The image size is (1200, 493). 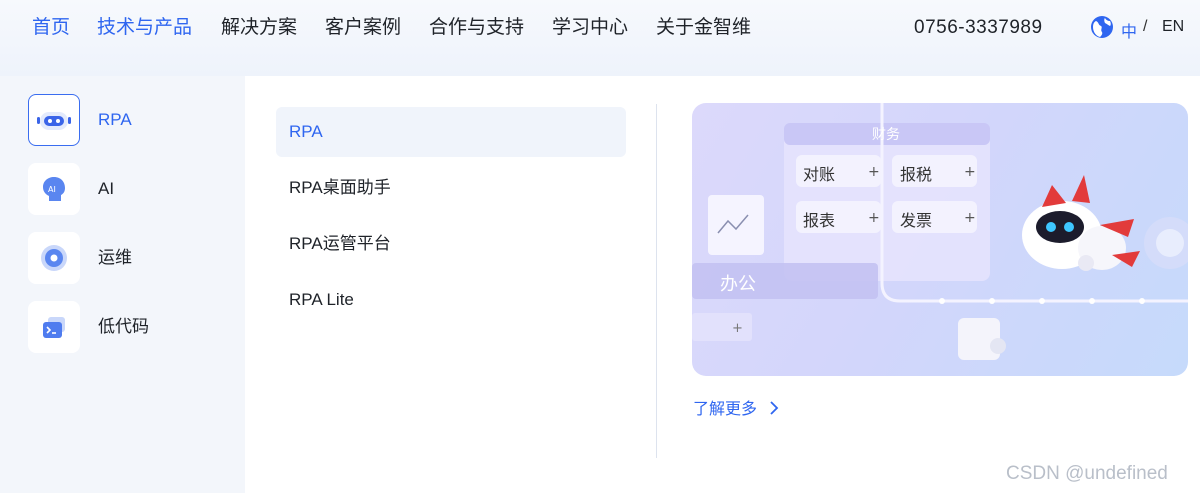 What do you see at coordinates (476, 28) in the screenshot?
I see `nav-partnership-support: 合作与支持` at bounding box center [476, 28].